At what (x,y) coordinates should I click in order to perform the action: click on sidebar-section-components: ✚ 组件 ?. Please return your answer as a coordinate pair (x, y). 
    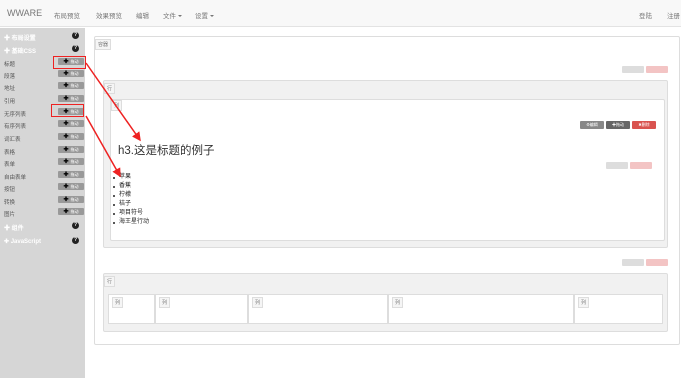
    Looking at the image, I should click on (43, 227).